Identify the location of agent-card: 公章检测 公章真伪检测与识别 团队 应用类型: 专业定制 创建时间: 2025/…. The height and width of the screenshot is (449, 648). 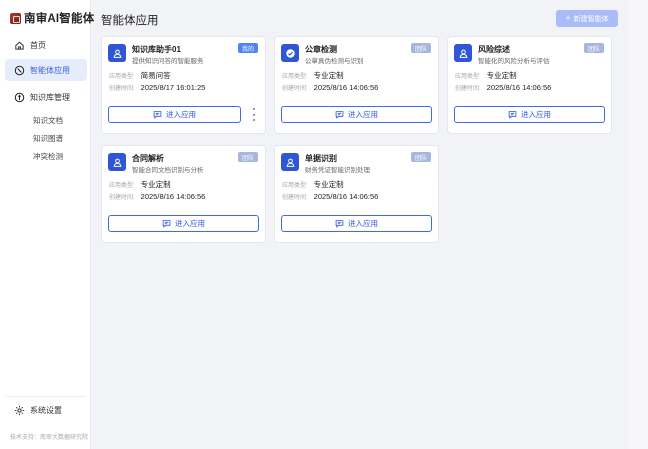
(356, 85).